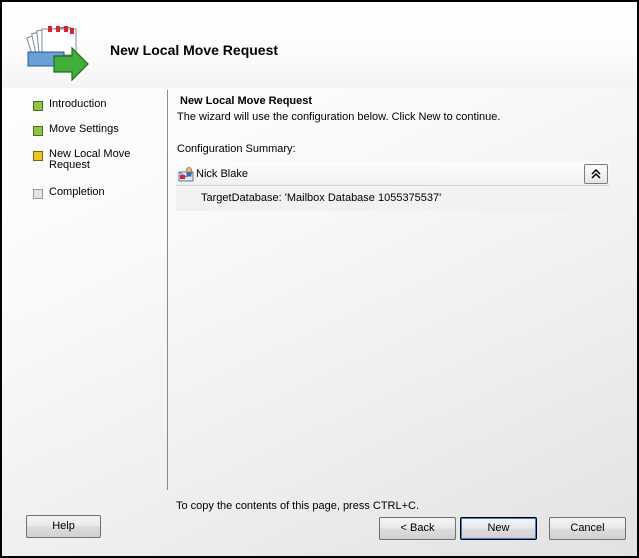 This screenshot has height=558, width=639. I want to click on page-title: New Local Move Request, so click(246, 101).